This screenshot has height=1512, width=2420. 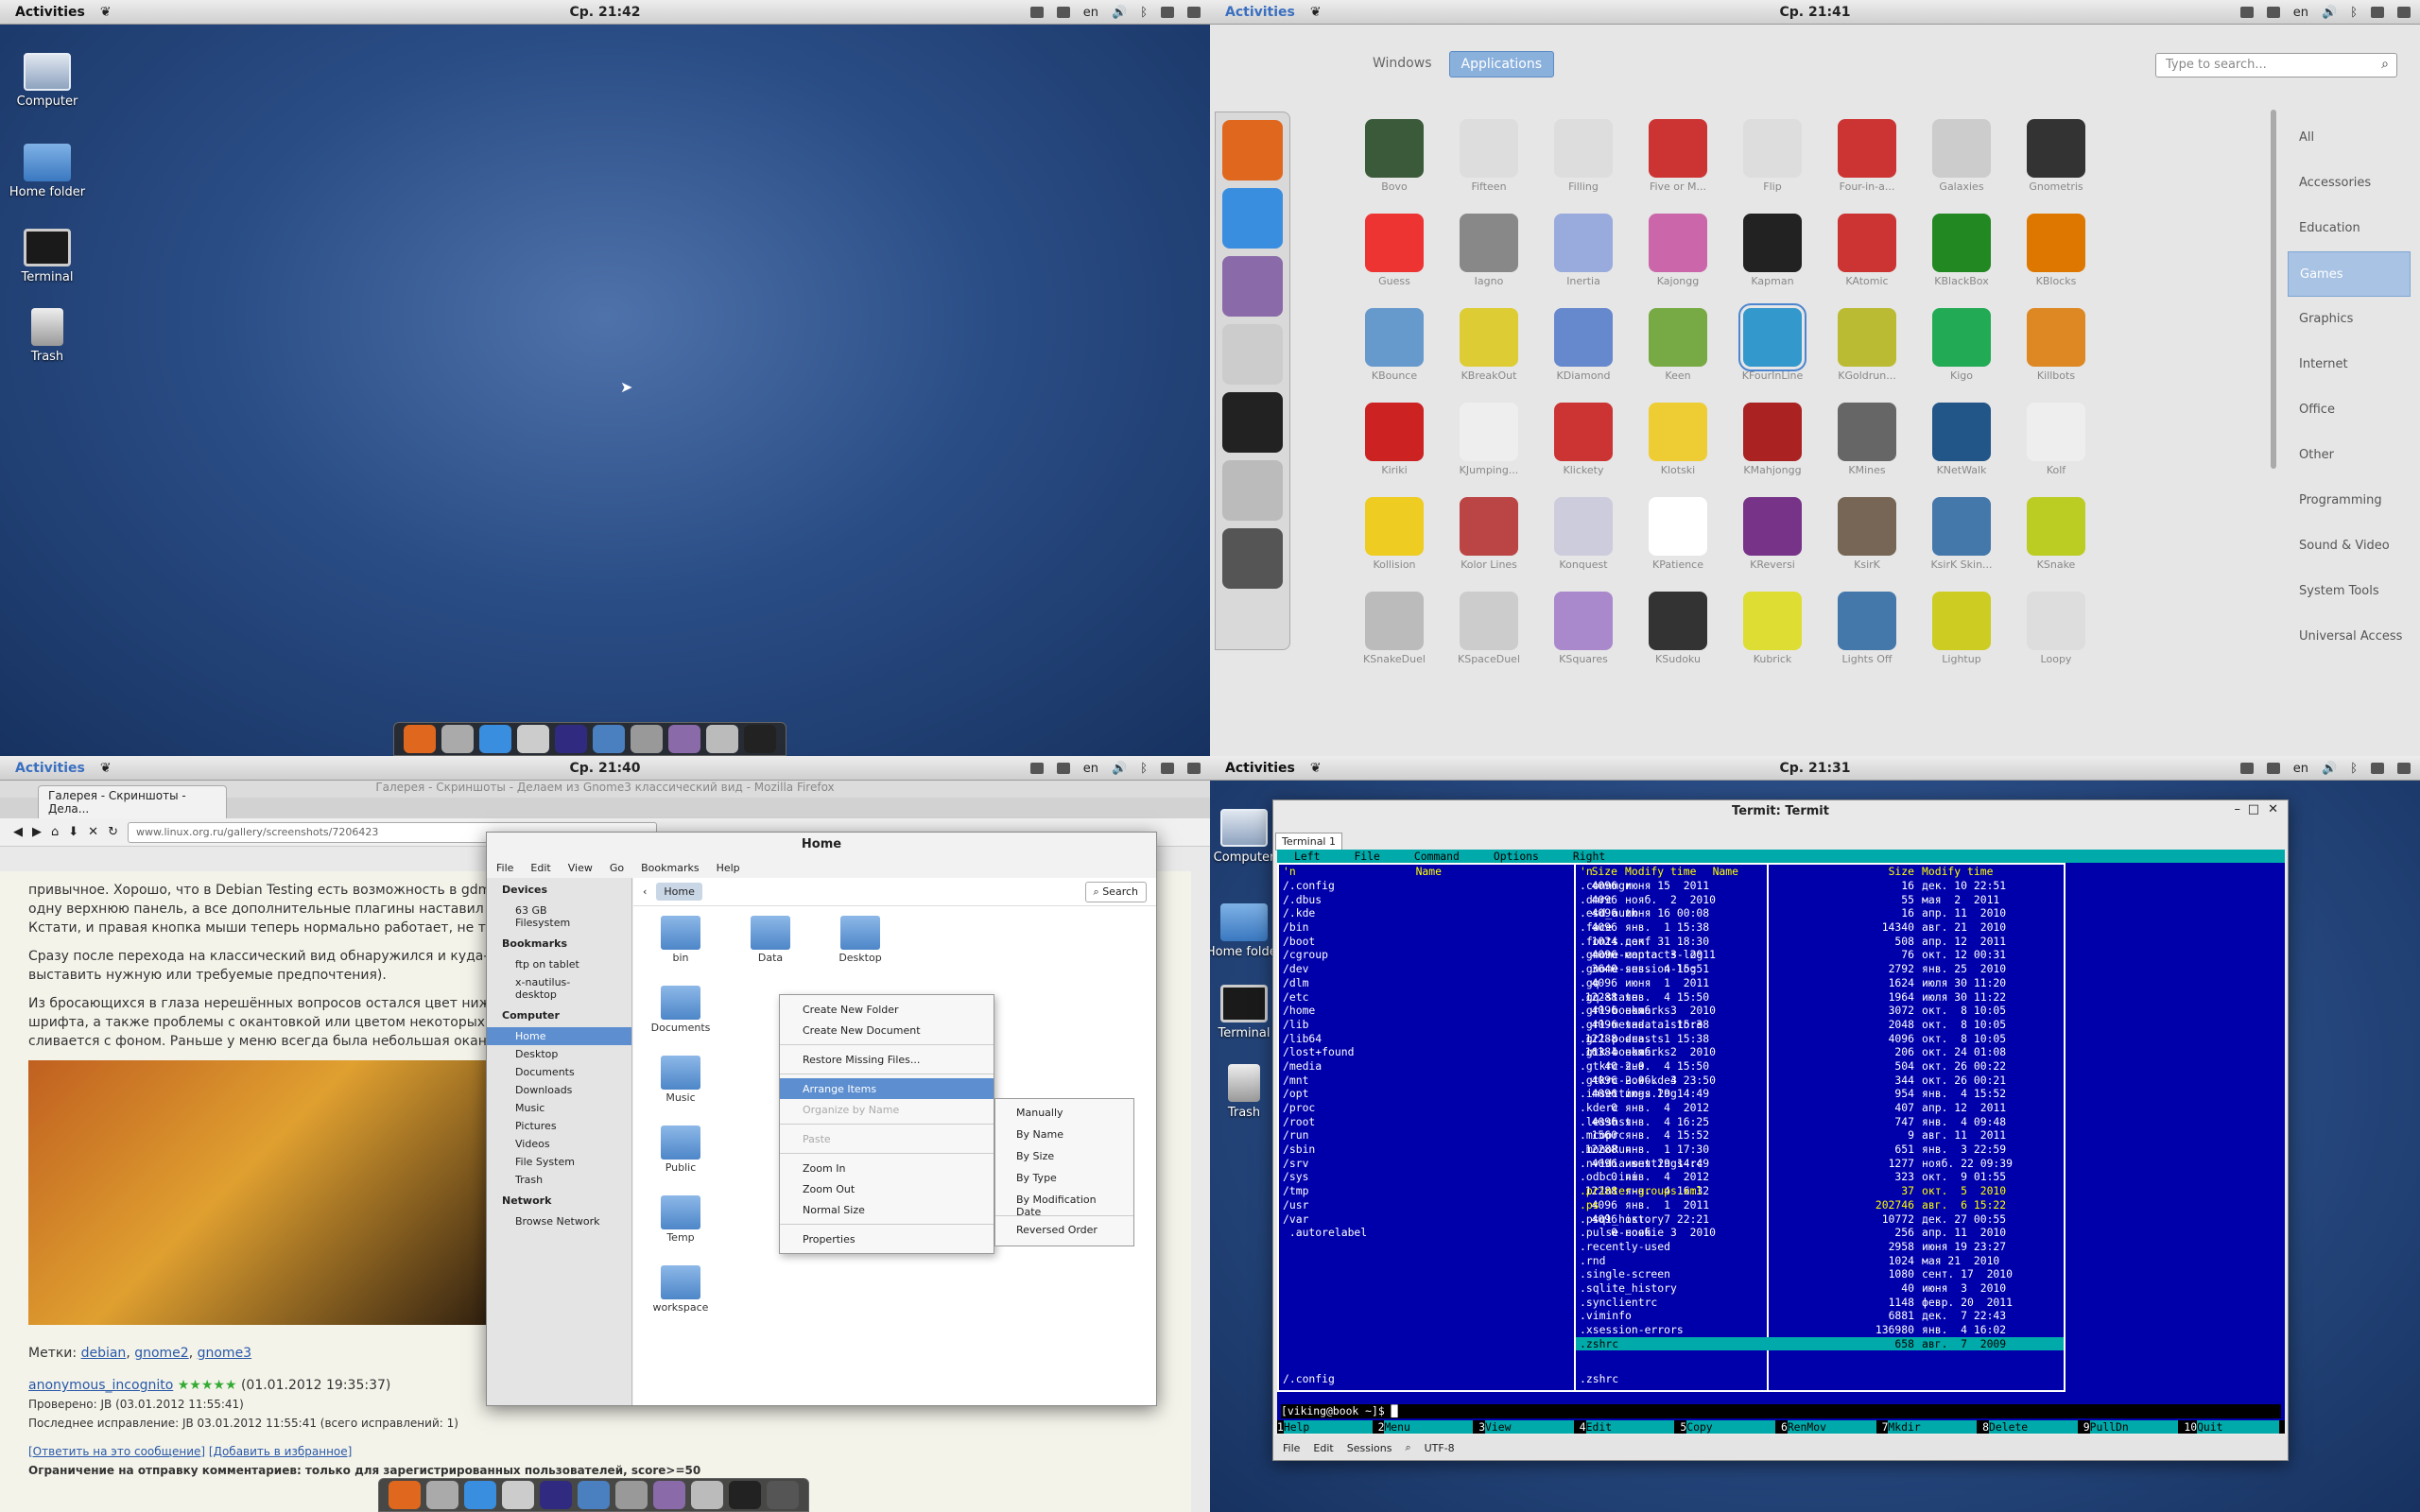 I want to click on app-item: KSnakeDuel, so click(x=1395, y=639).